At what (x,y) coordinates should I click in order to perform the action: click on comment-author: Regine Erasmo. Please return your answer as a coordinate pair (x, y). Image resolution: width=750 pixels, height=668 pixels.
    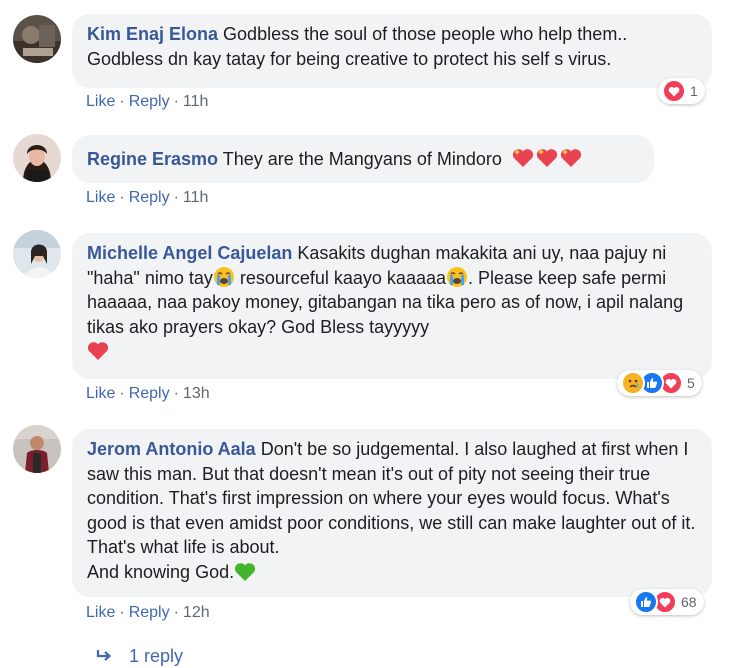
    Looking at the image, I should click on (152, 159).